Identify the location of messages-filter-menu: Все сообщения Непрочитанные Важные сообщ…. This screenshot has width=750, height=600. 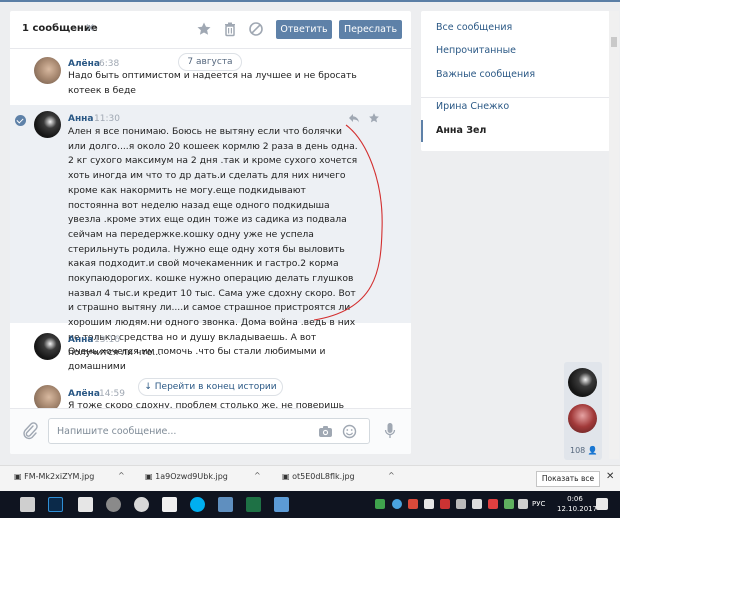
(515, 81).